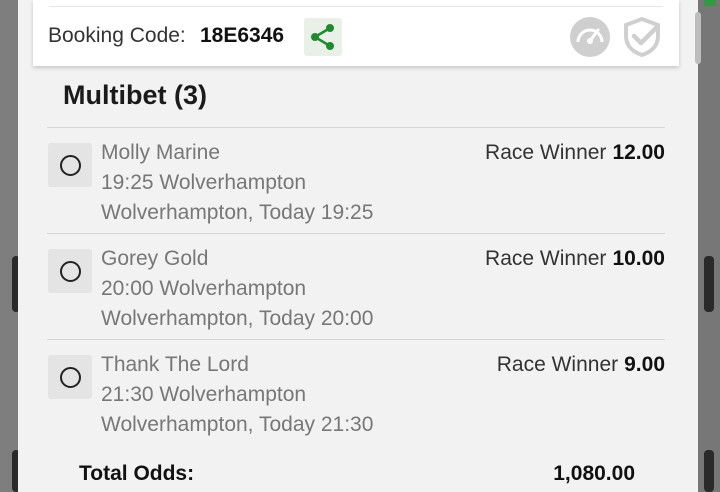 The width and height of the screenshot is (720, 492). Describe the element at coordinates (9, 246) in the screenshot. I see `background-left` at that location.